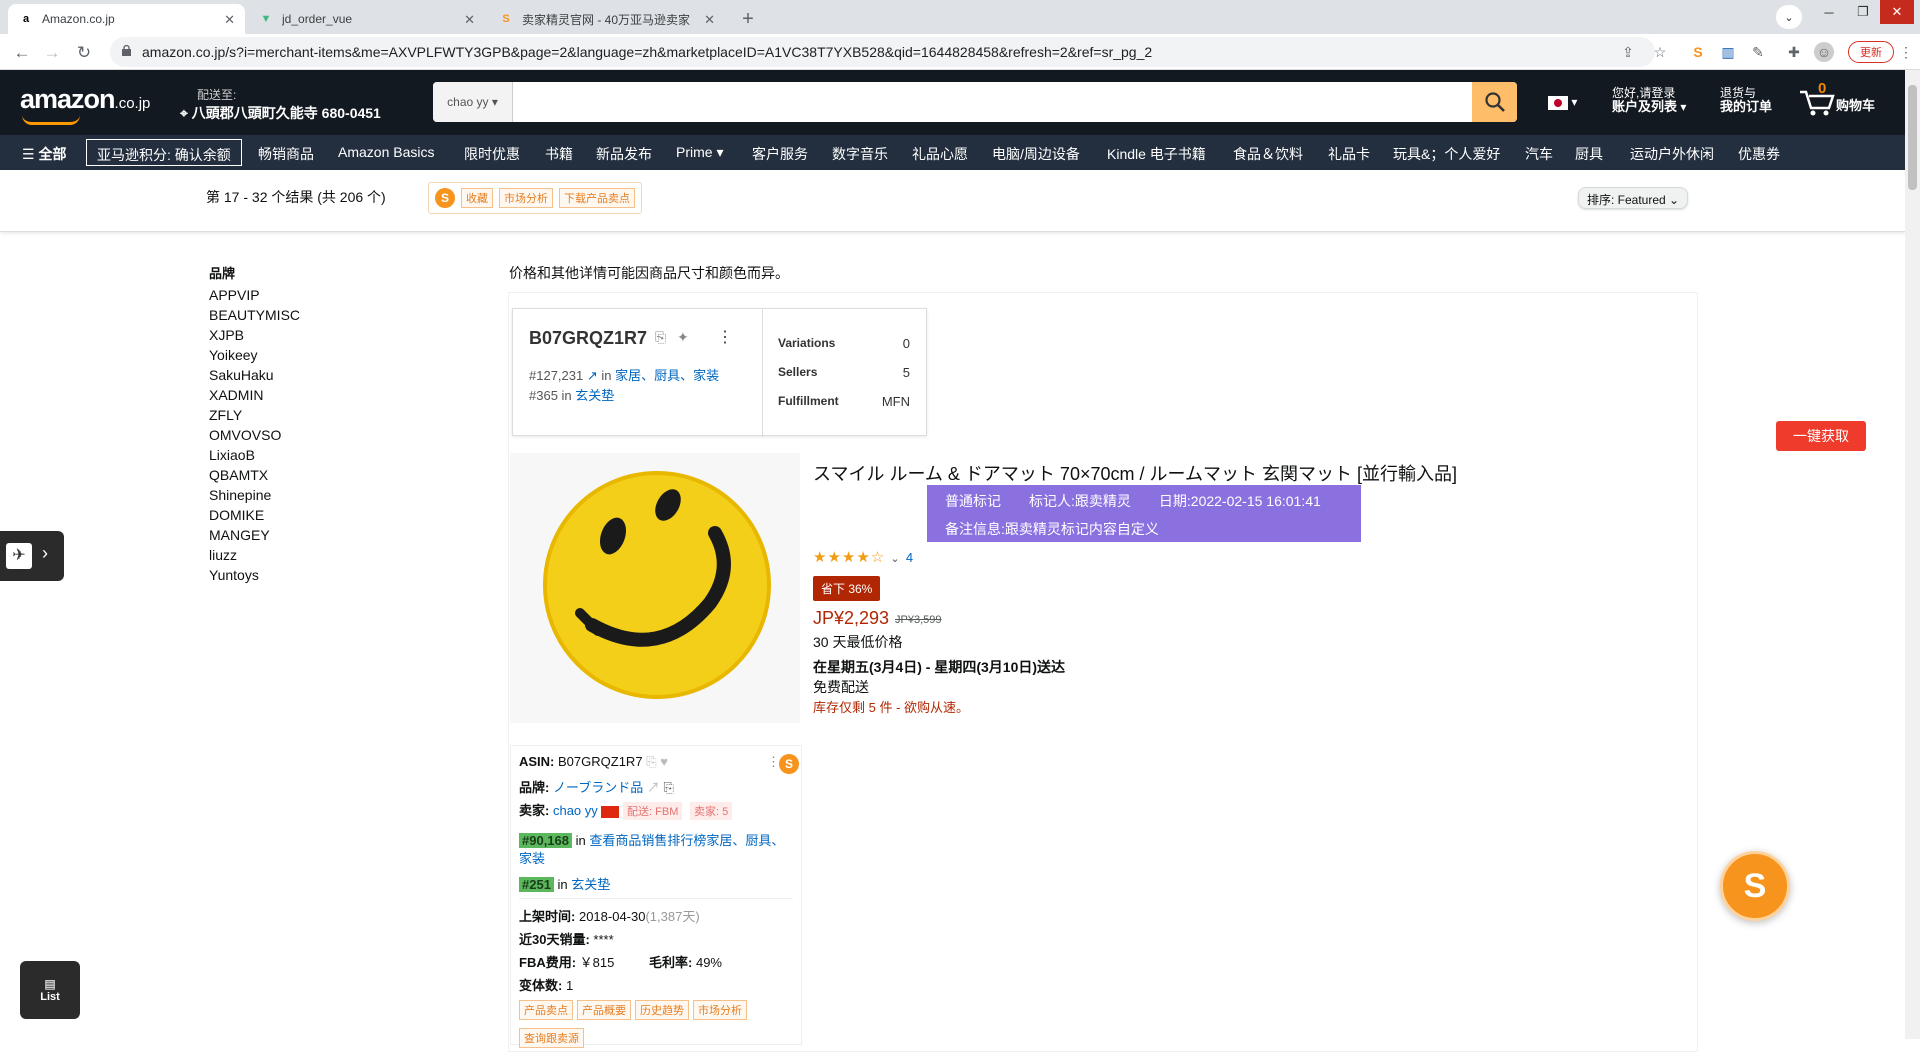 Image resolution: width=1920 pixels, height=1052 pixels. Describe the element at coordinates (238, 475) in the screenshot. I see `brand-filter-item: QBAMTX` at that location.